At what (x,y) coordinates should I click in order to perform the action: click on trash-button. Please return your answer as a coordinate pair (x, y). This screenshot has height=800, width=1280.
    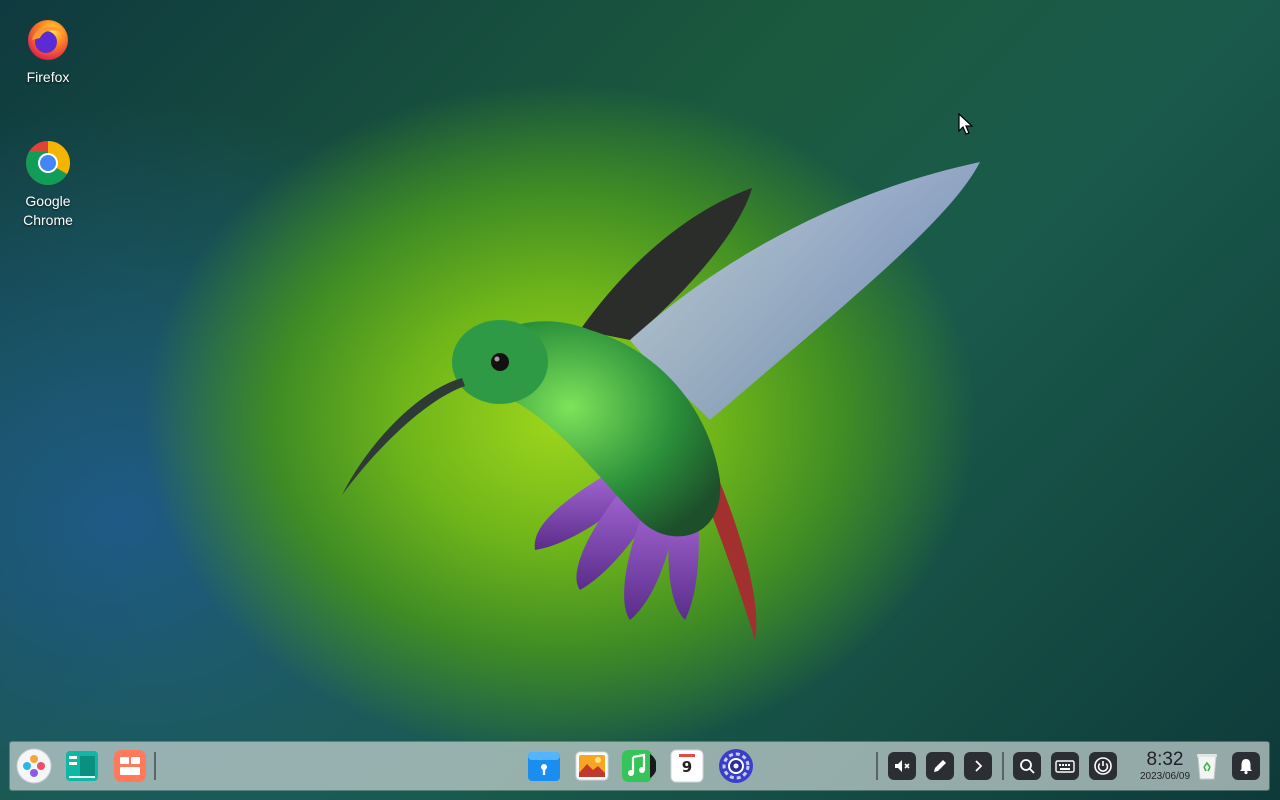
    Looking at the image, I should click on (1207, 766).